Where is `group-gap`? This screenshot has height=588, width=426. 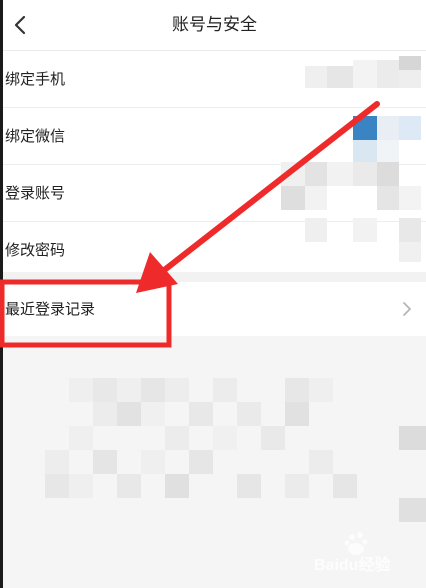
group-gap is located at coordinates (214, 277).